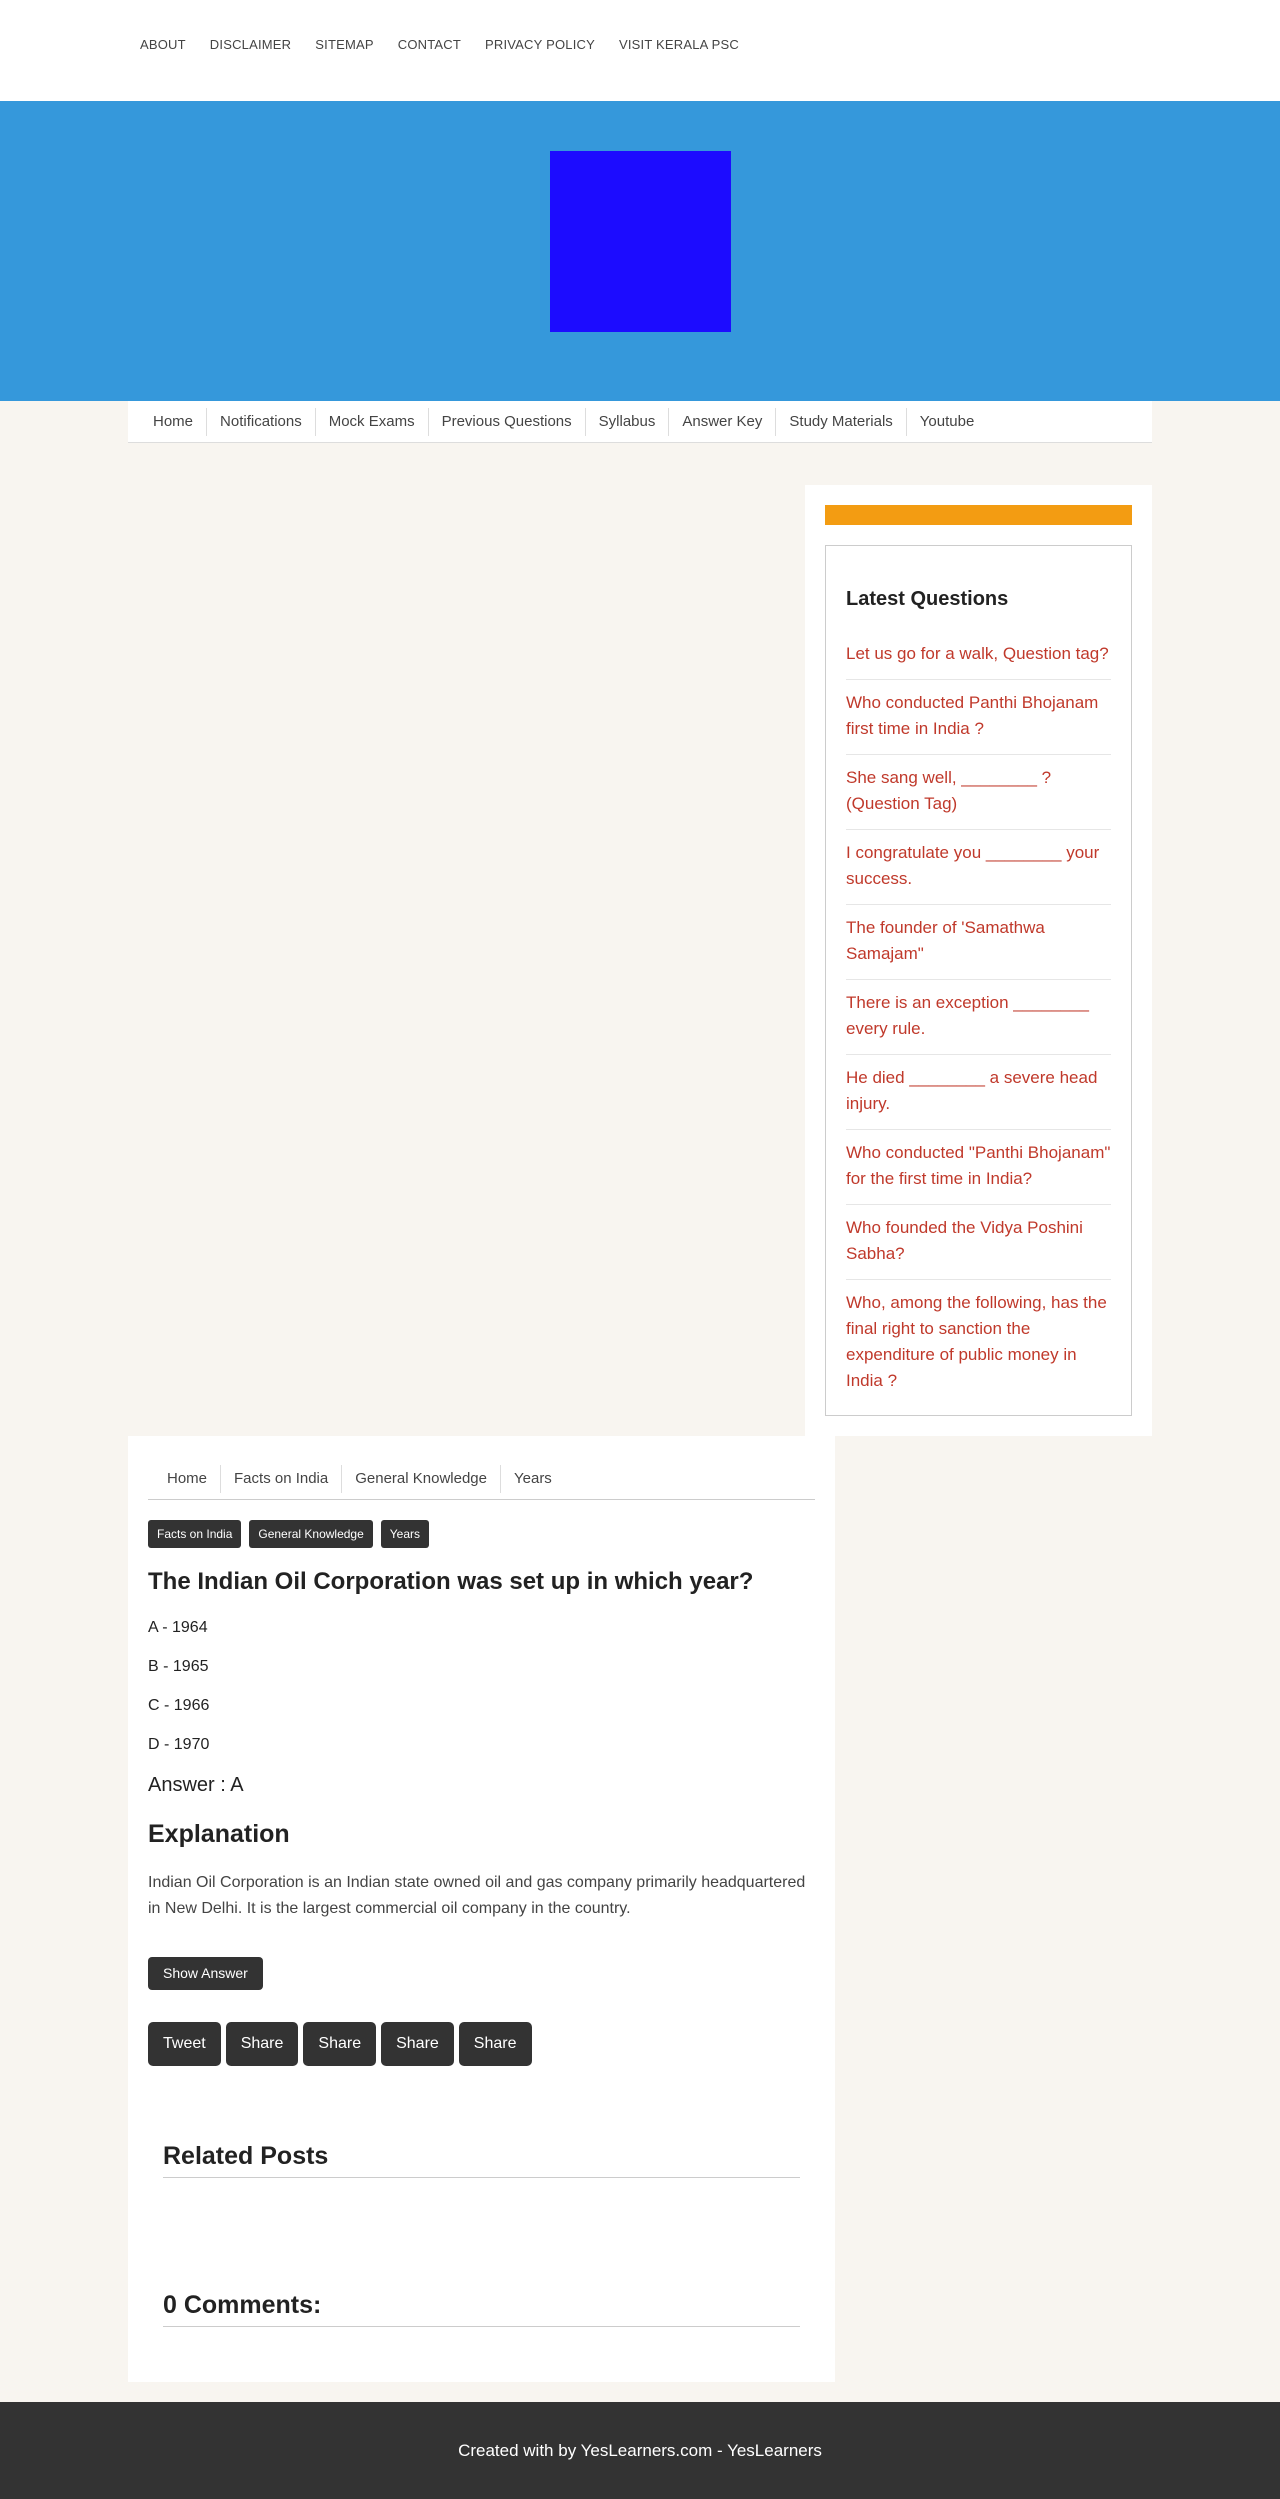  What do you see at coordinates (372, 421) in the screenshot?
I see `main-nav-mock-exams: Mock Exams` at bounding box center [372, 421].